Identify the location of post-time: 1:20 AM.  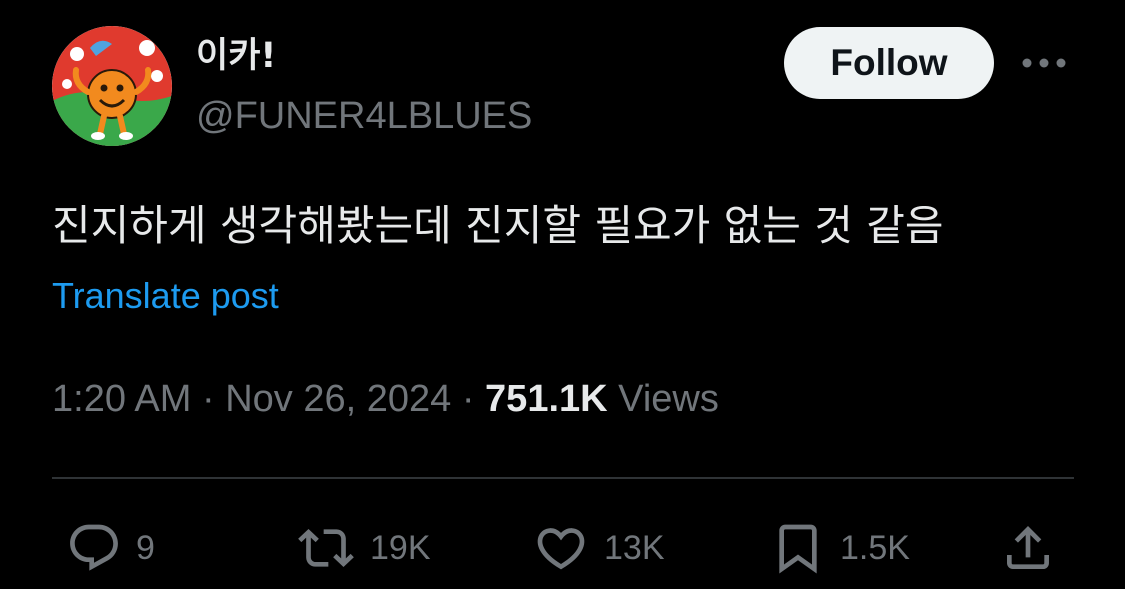
(121, 399).